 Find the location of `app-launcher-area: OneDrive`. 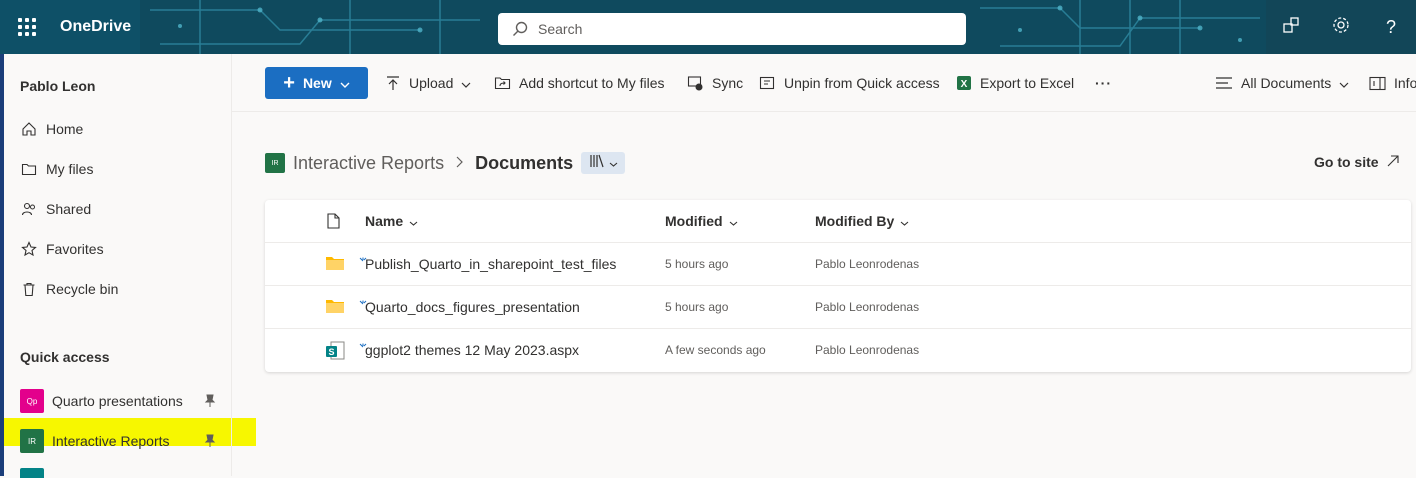

app-launcher-area: OneDrive is located at coordinates (70, 27).